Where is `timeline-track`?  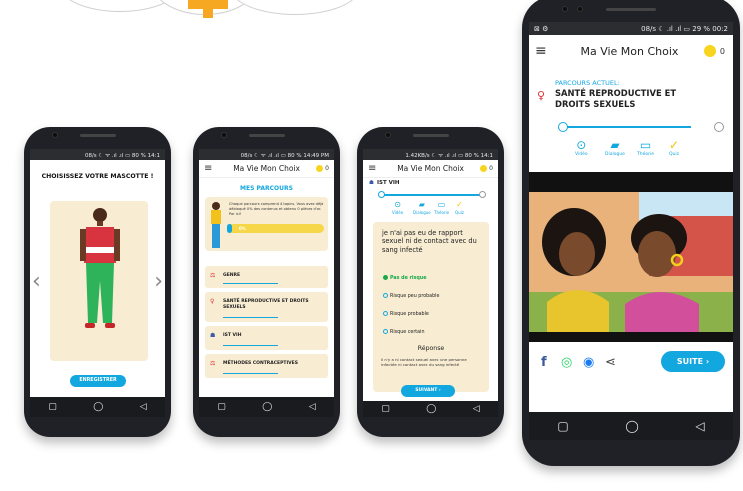
timeline-track is located at coordinates (432, 195).